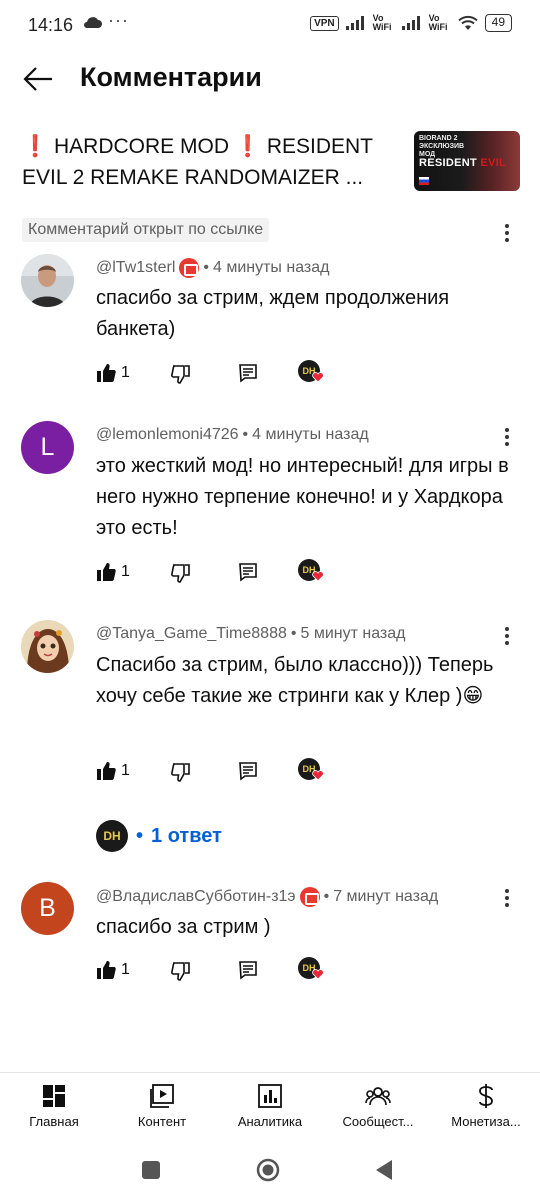  What do you see at coordinates (385, 1170) in the screenshot?
I see `back-triangle-icon` at bounding box center [385, 1170].